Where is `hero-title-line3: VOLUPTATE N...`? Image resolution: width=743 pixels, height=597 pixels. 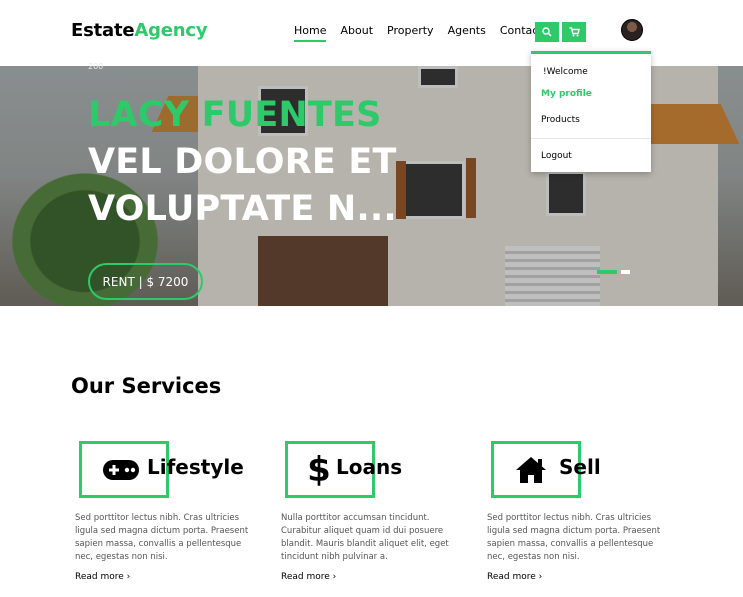
hero-title-line3: VOLUPTATE N... is located at coordinates (242, 209).